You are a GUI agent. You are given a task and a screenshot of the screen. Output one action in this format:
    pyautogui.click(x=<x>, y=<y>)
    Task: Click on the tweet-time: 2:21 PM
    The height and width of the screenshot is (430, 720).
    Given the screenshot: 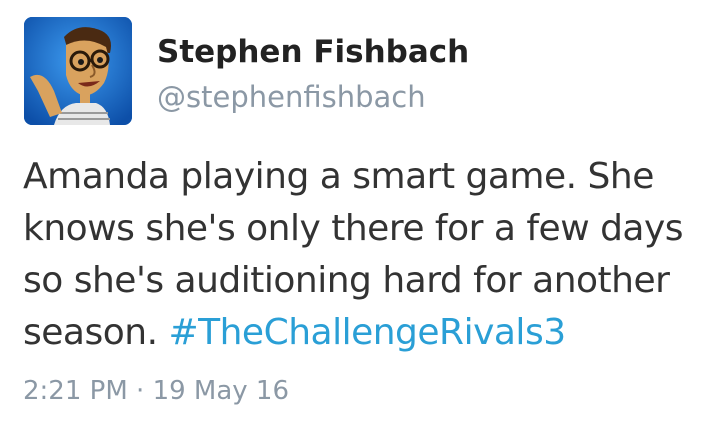 What is the action you would take?
    pyautogui.click(x=75, y=391)
    